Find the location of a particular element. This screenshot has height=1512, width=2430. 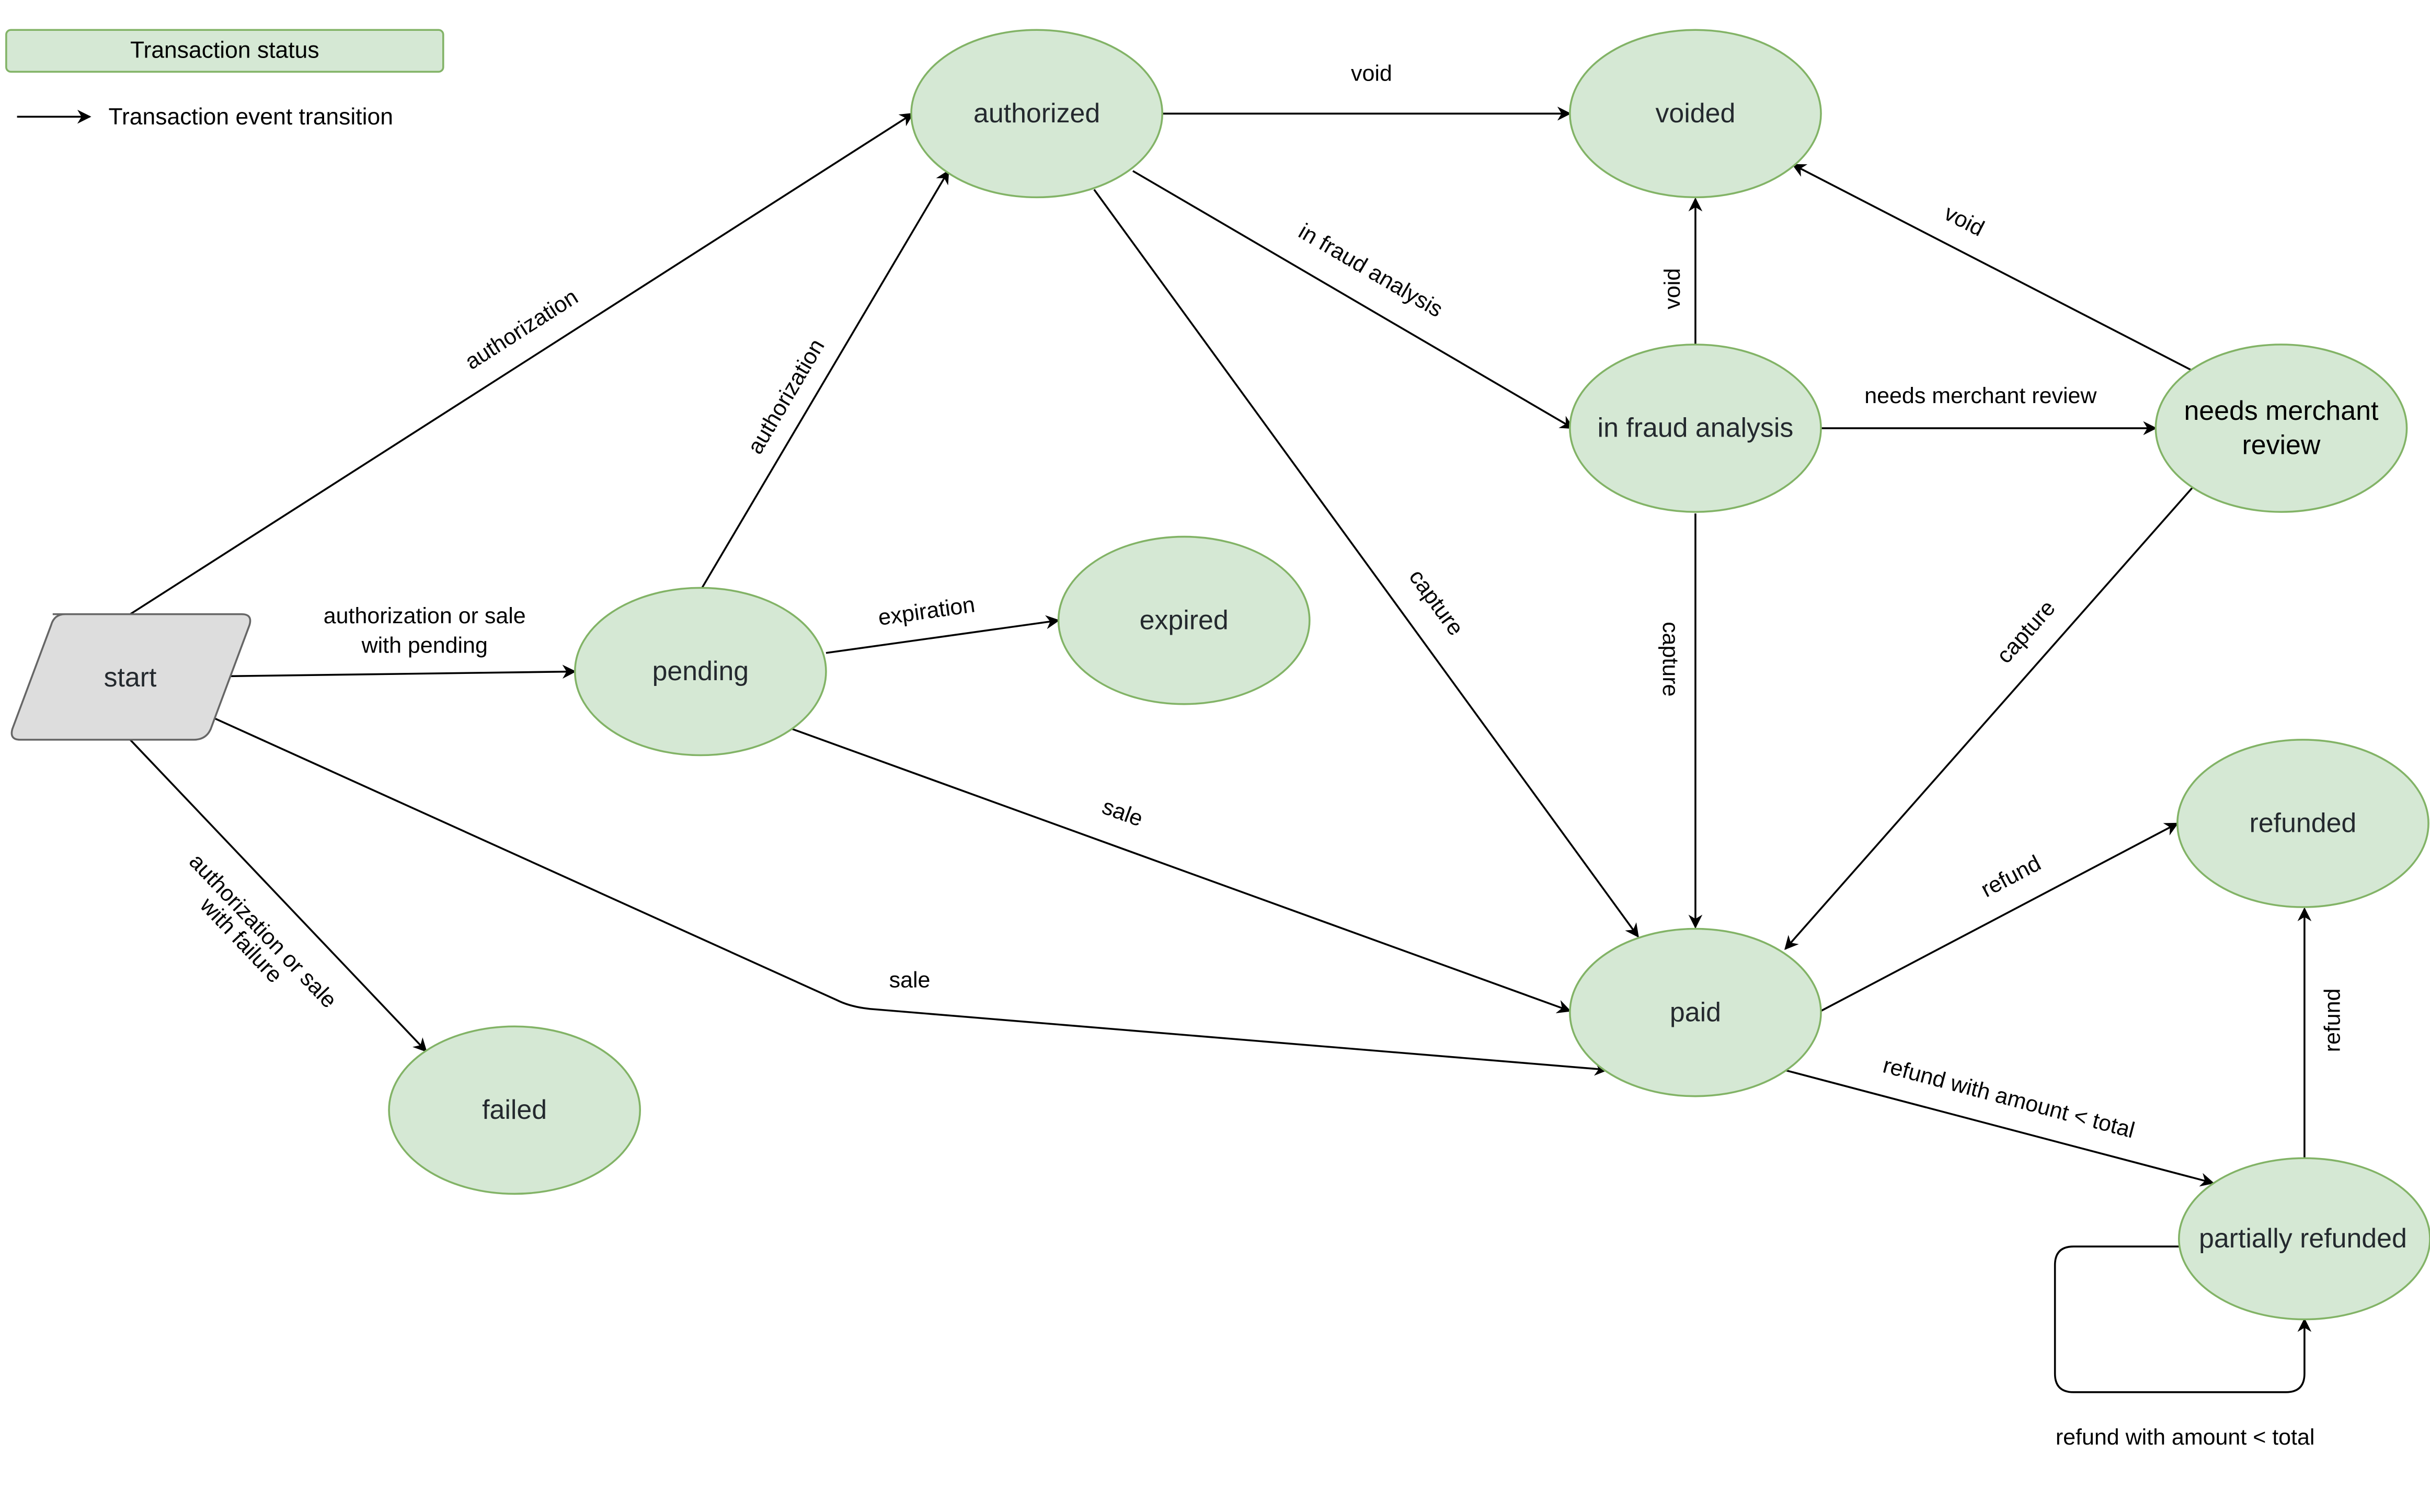

legend-status-label: Transaction status is located at coordinates (225, 50).